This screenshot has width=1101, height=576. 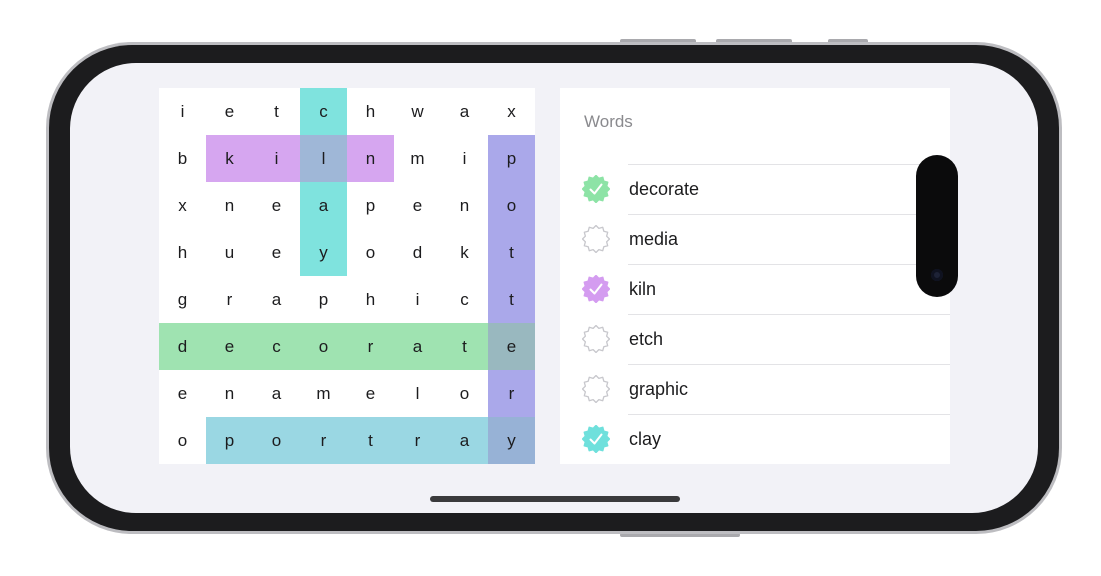 I want to click on grid-cell: g, so click(x=182, y=299).